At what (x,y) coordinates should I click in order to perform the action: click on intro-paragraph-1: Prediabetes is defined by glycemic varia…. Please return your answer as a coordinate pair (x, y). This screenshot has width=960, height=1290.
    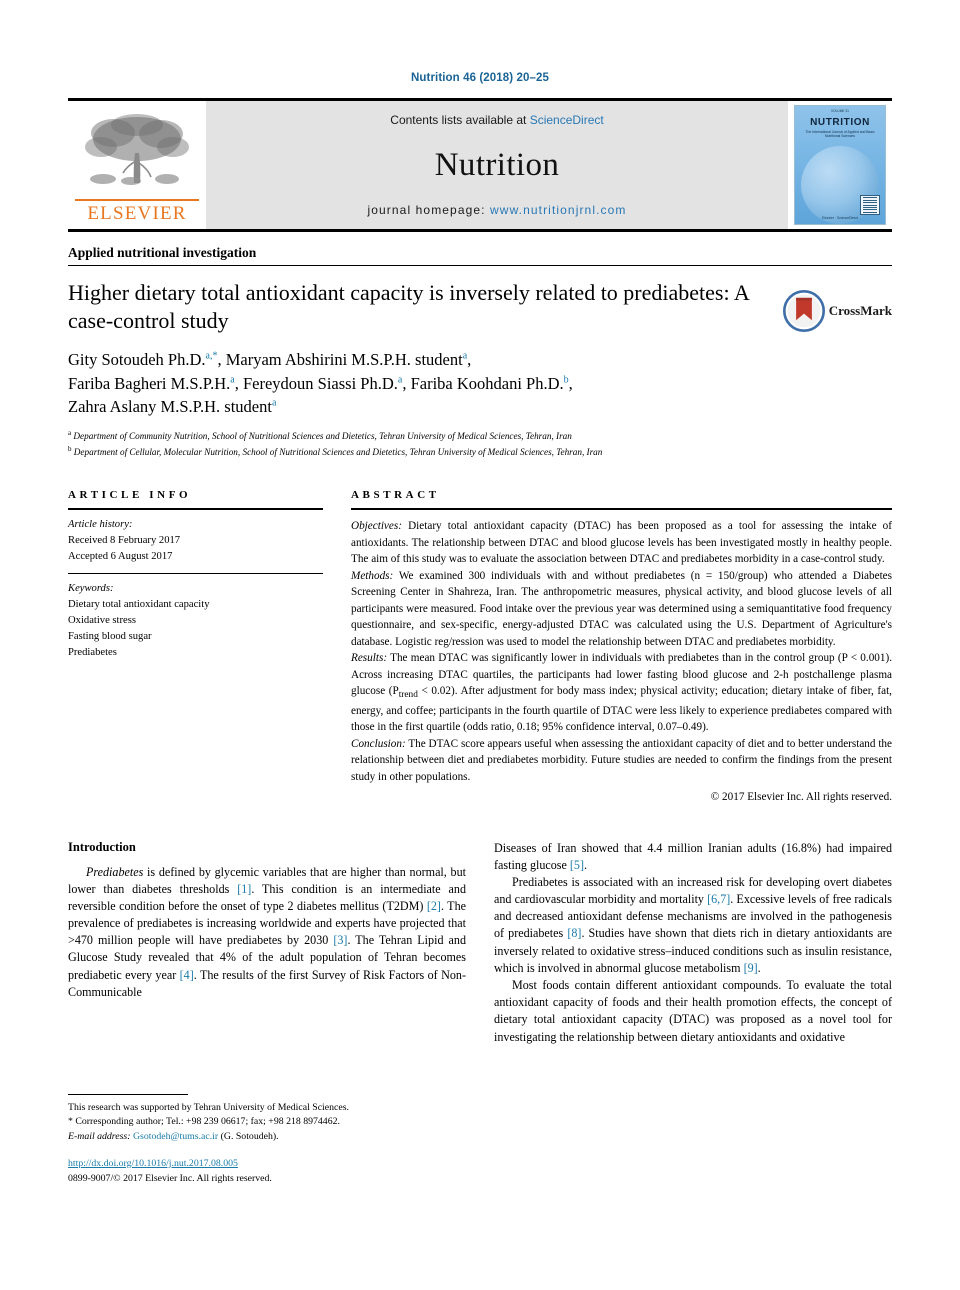
    Looking at the image, I should click on (267, 932).